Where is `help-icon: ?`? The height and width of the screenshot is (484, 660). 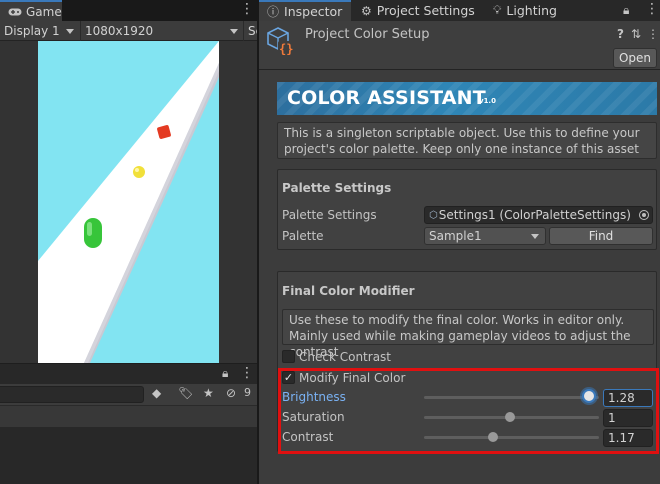
help-icon: ? is located at coordinates (620, 34).